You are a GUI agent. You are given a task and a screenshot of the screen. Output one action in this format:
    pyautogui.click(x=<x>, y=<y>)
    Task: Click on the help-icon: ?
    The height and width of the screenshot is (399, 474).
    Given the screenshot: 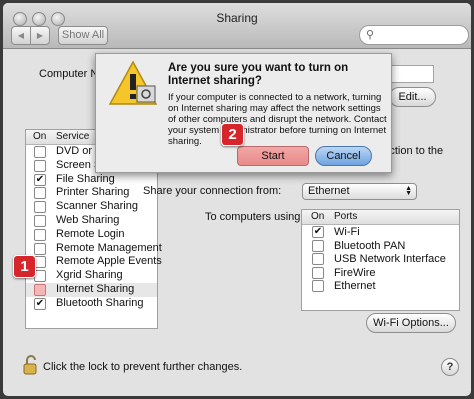 What is the action you would take?
    pyautogui.click(x=450, y=367)
    